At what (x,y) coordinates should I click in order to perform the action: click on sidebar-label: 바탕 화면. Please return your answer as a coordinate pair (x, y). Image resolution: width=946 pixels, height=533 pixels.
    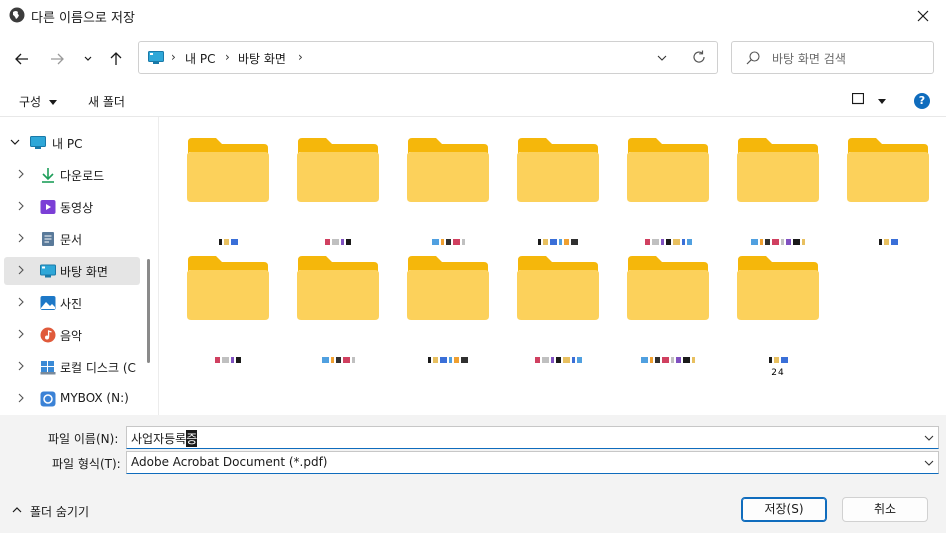
    Looking at the image, I should click on (84, 272).